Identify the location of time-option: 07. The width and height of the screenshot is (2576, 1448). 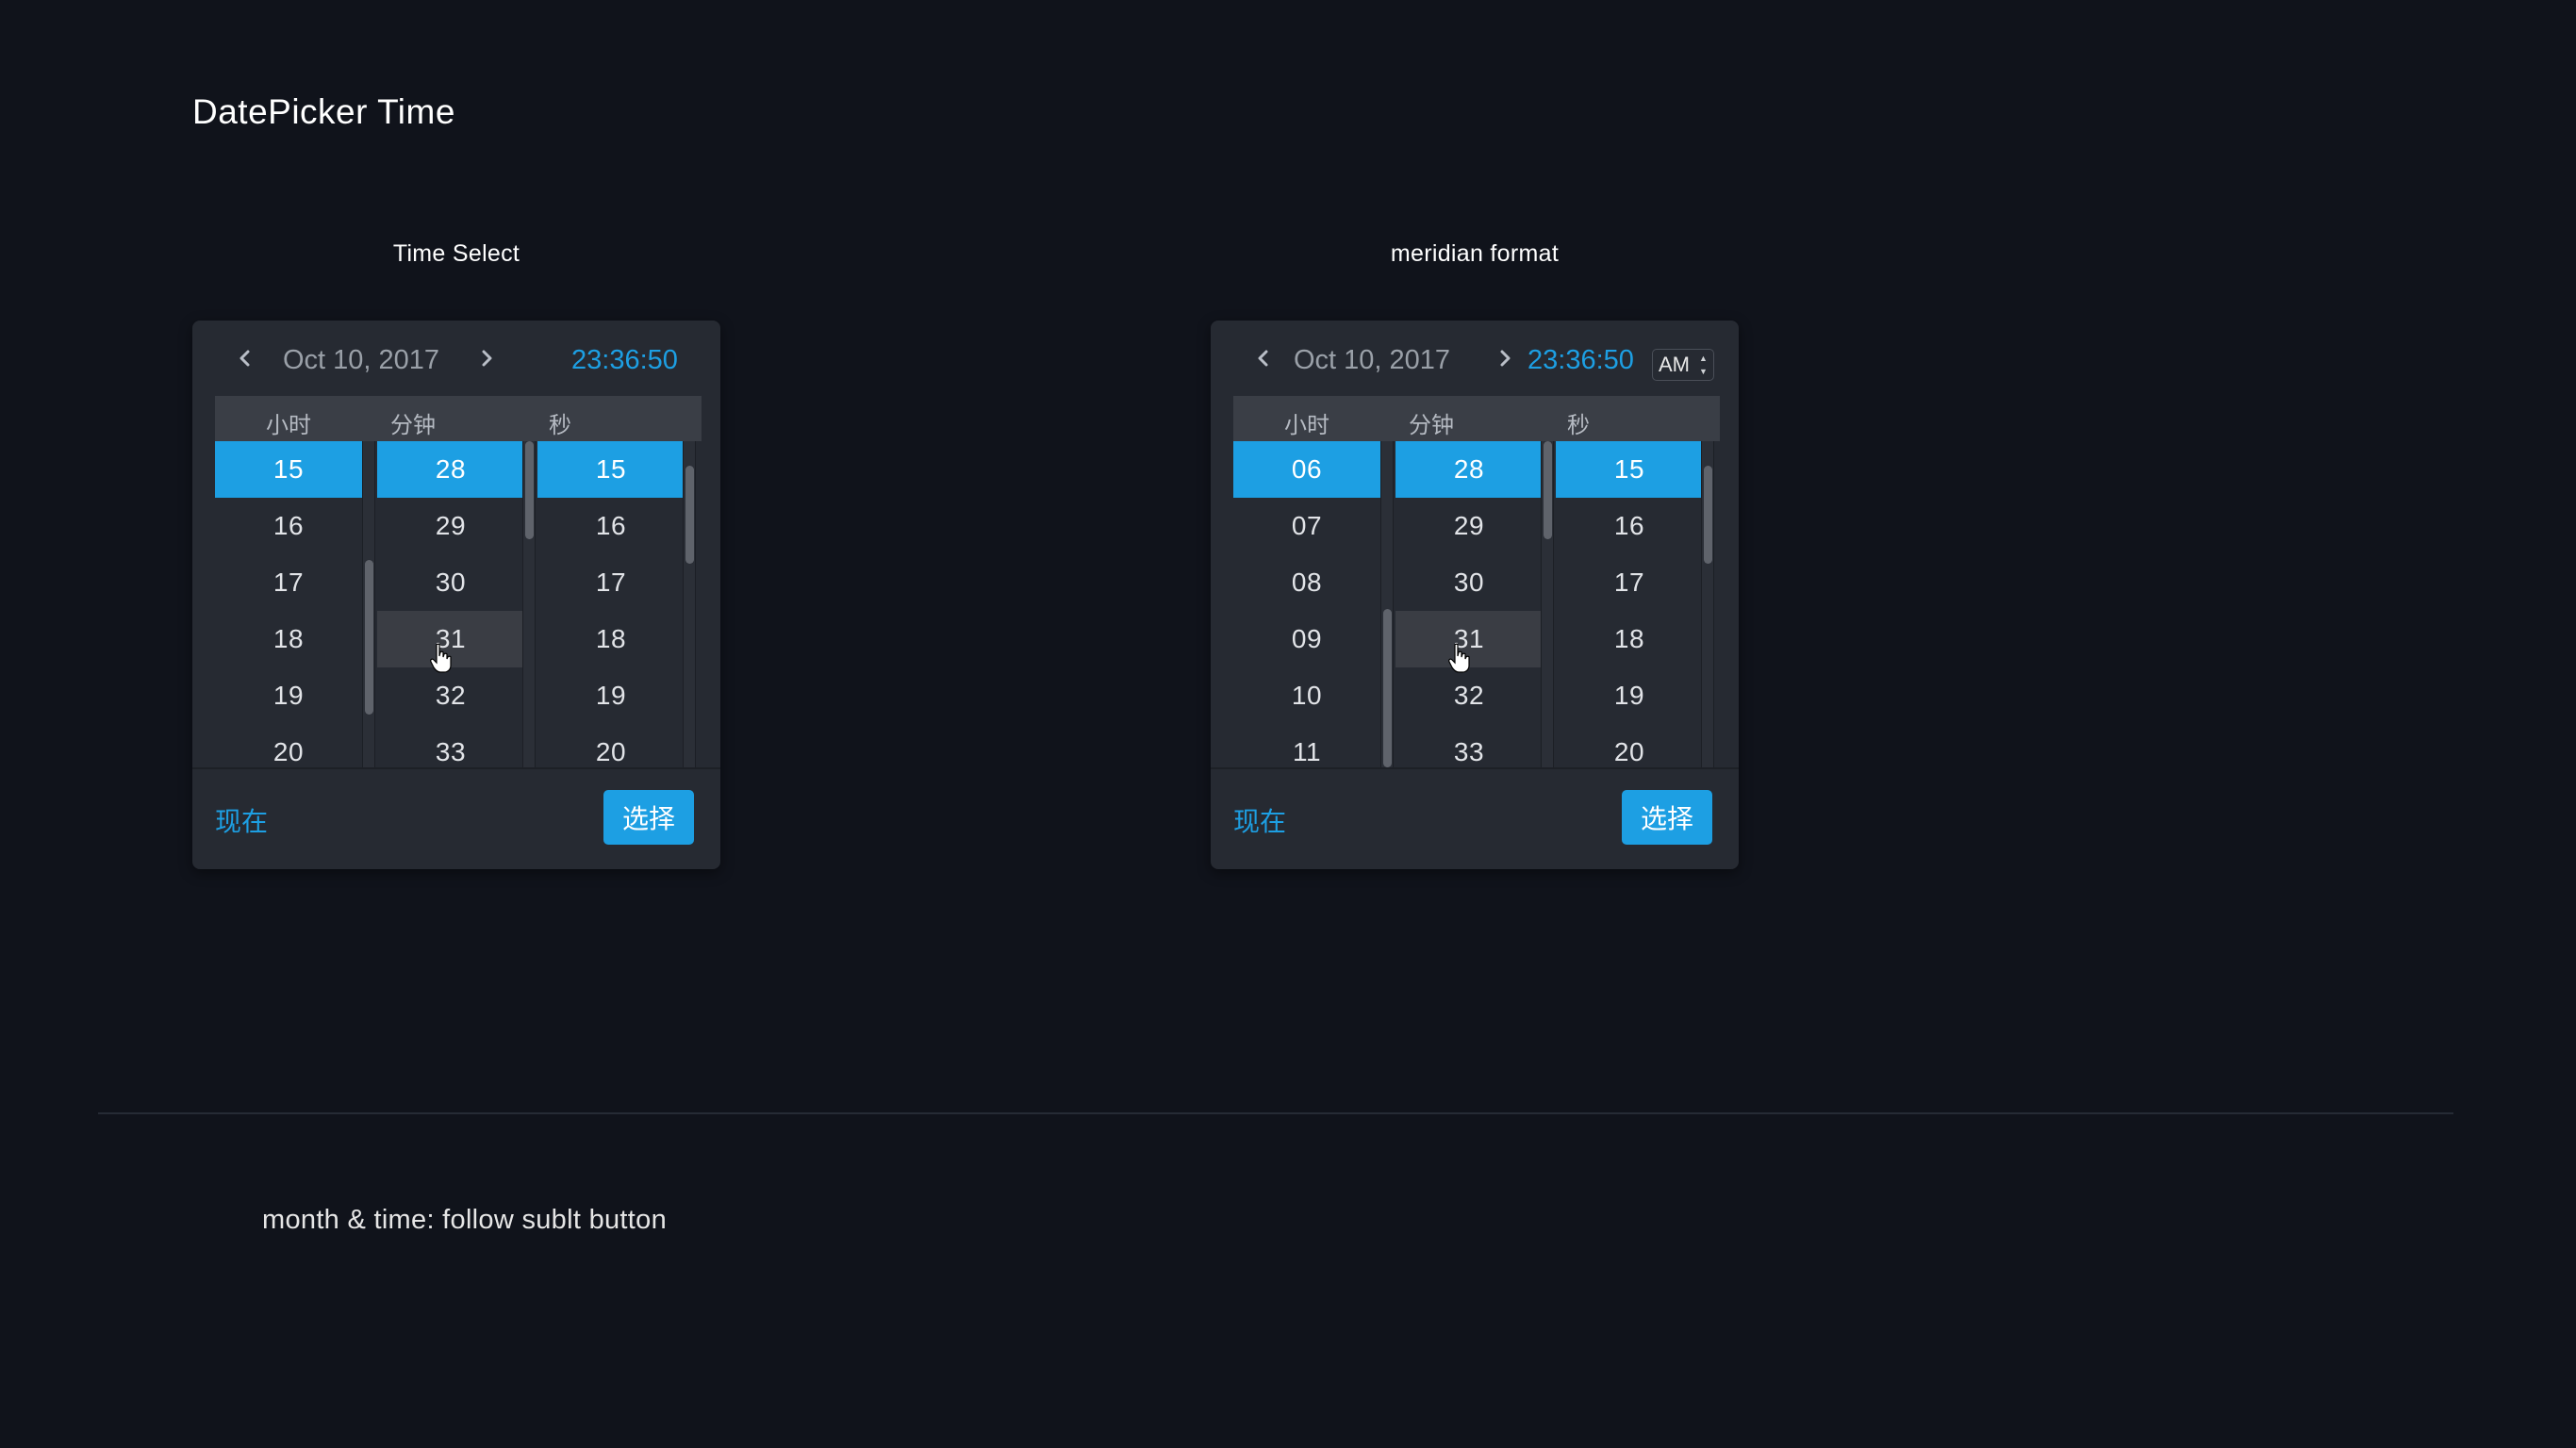
(1306, 526).